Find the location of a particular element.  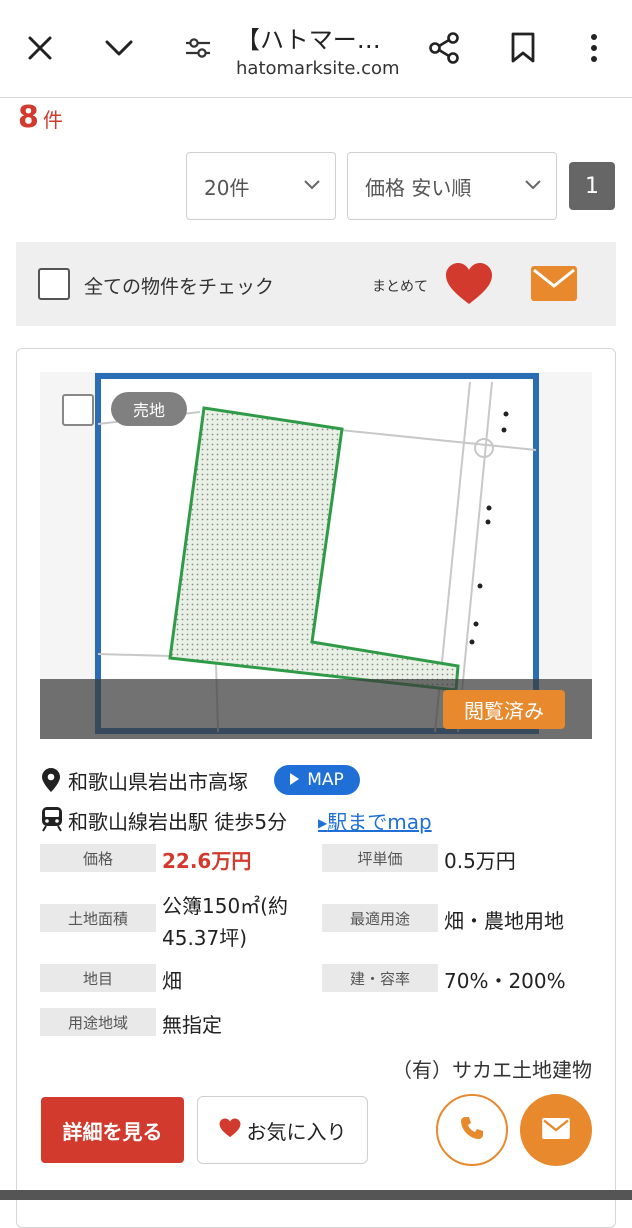

phone-icon is located at coordinates (472, 1130).